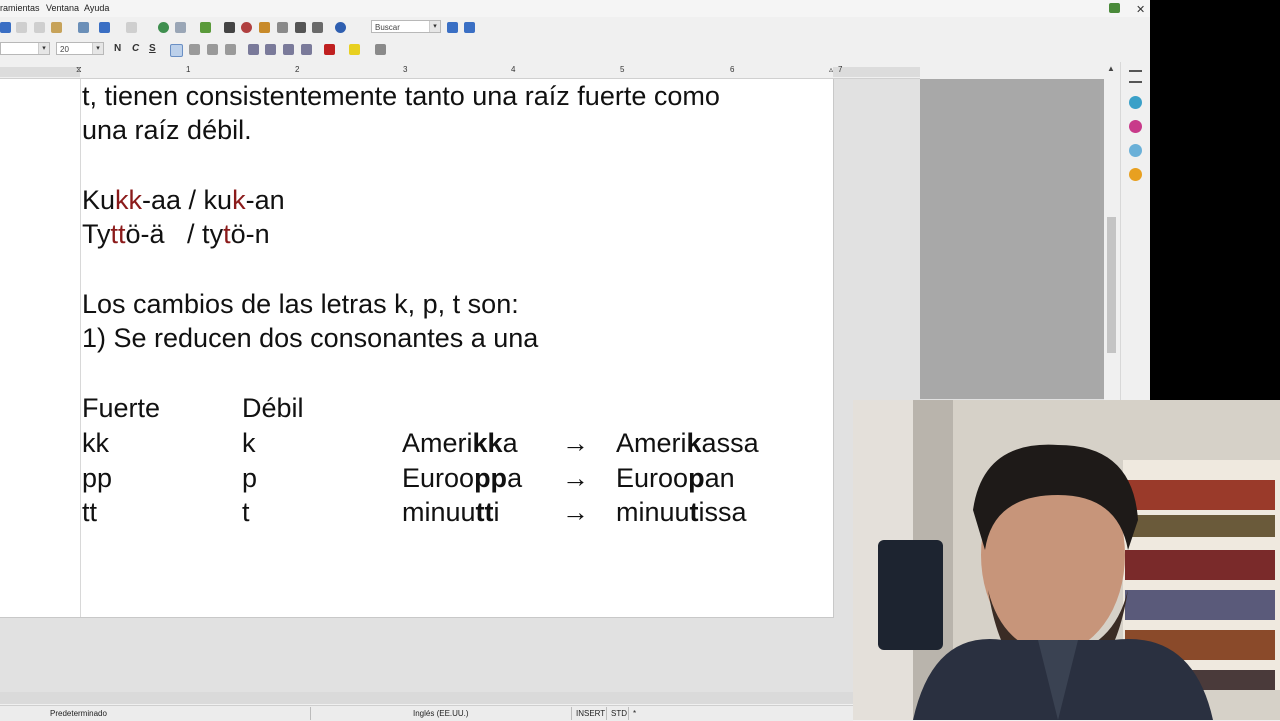 This screenshot has height=721, width=1280. Describe the element at coordinates (205, 27) in the screenshot. I see `draw-icon` at that location.